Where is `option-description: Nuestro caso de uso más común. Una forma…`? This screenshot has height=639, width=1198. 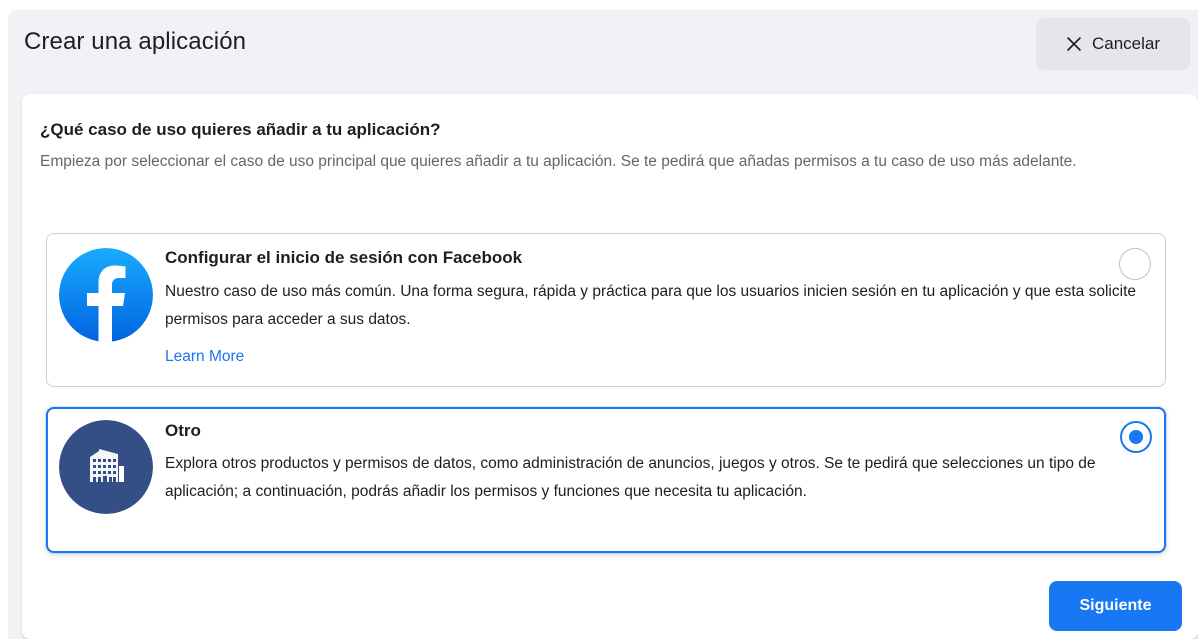 option-description: Nuestro caso de uso más común. Una forma… is located at coordinates (650, 305).